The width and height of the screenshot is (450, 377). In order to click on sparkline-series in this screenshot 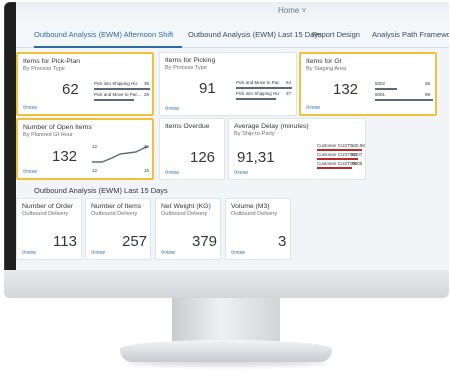, I will do `click(119, 154)`.